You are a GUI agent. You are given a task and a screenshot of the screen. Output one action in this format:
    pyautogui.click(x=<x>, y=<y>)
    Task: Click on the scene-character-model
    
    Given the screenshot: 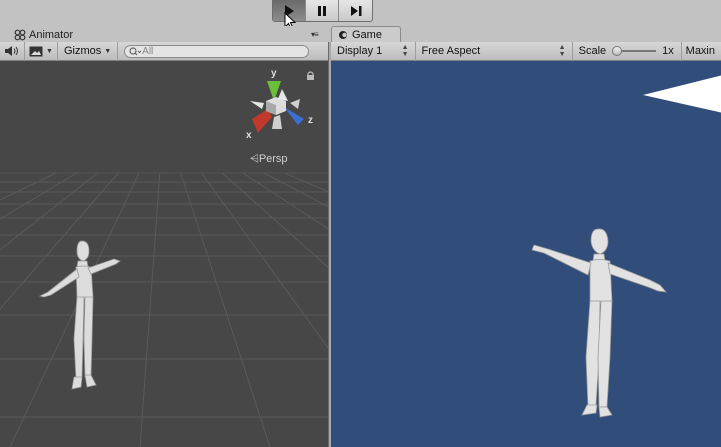 What is the action you would take?
    pyautogui.click(x=81, y=324)
    